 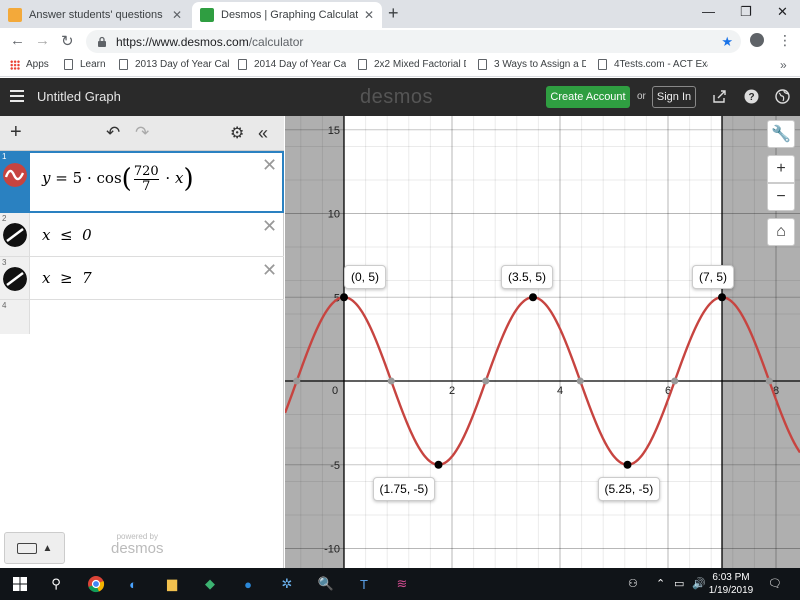 What do you see at coordinates (287, 15) in the screenshot?
I see `tab-desmos: Desmos | Graphing Calculator ✕` at bounding box center [287, 15].